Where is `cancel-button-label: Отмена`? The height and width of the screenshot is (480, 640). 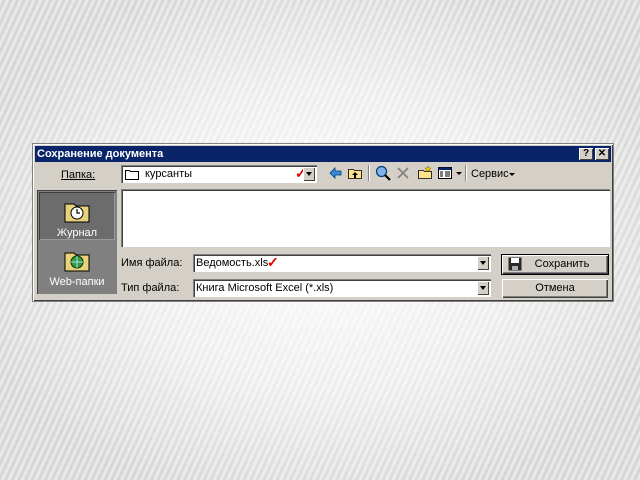
cancel-button-label: Отмена is located at coordinates (555, 288).